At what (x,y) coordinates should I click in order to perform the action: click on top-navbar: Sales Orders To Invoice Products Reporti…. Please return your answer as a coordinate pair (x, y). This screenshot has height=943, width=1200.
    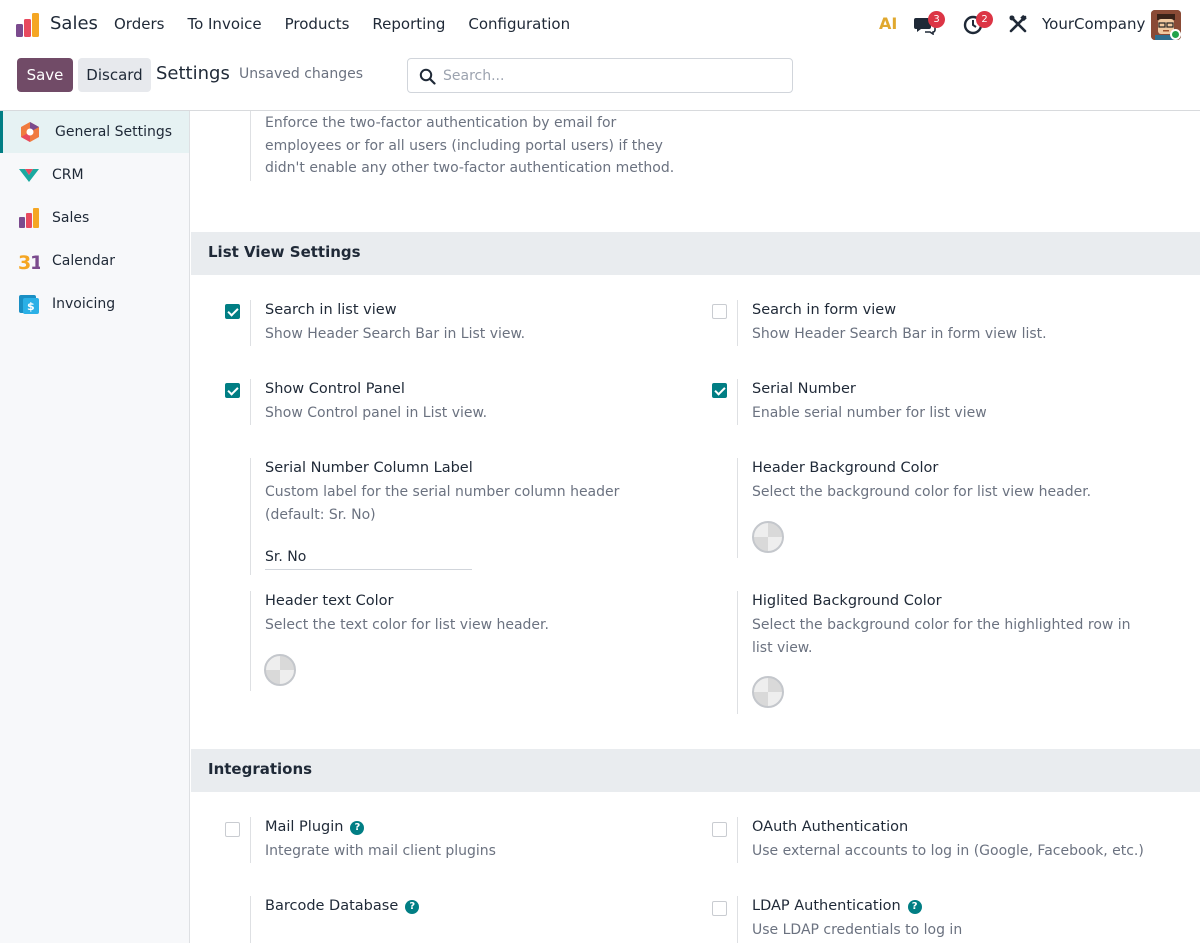
    Looking at the image, I should click on (600, 24).